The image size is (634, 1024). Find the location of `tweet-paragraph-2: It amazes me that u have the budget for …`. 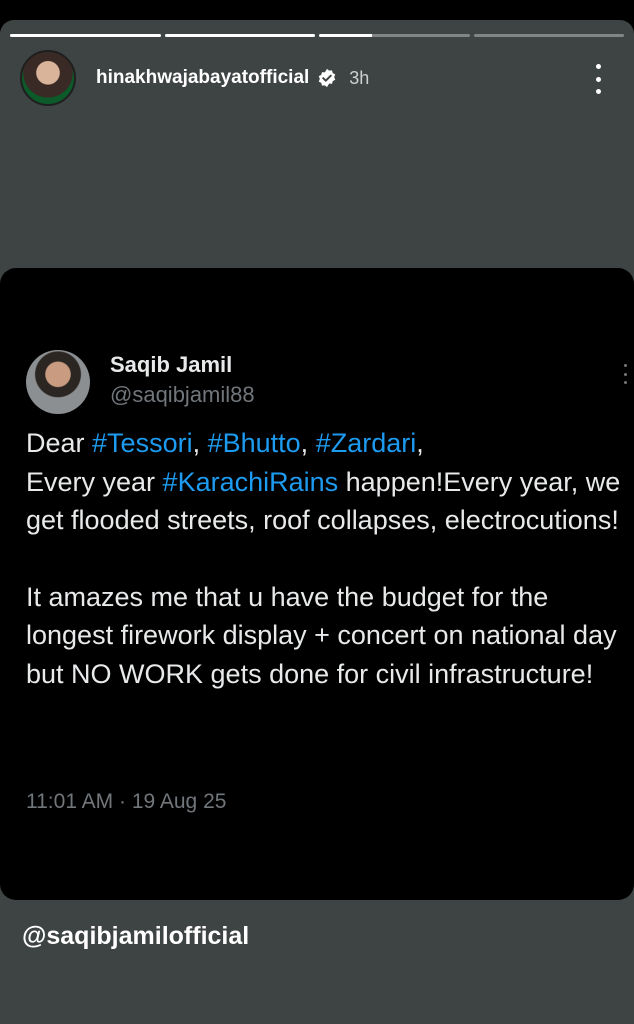

tweet-paragraph-2: It amazes me that u have the budget for … is located at coordinates (321, 635).